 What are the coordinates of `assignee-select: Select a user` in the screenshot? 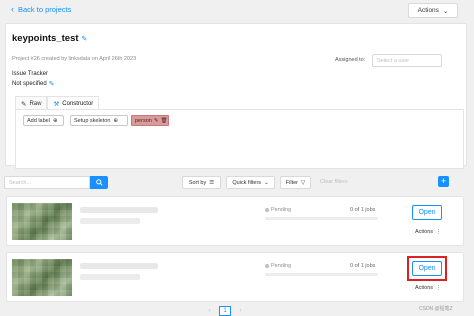 It's located at (407, 60).